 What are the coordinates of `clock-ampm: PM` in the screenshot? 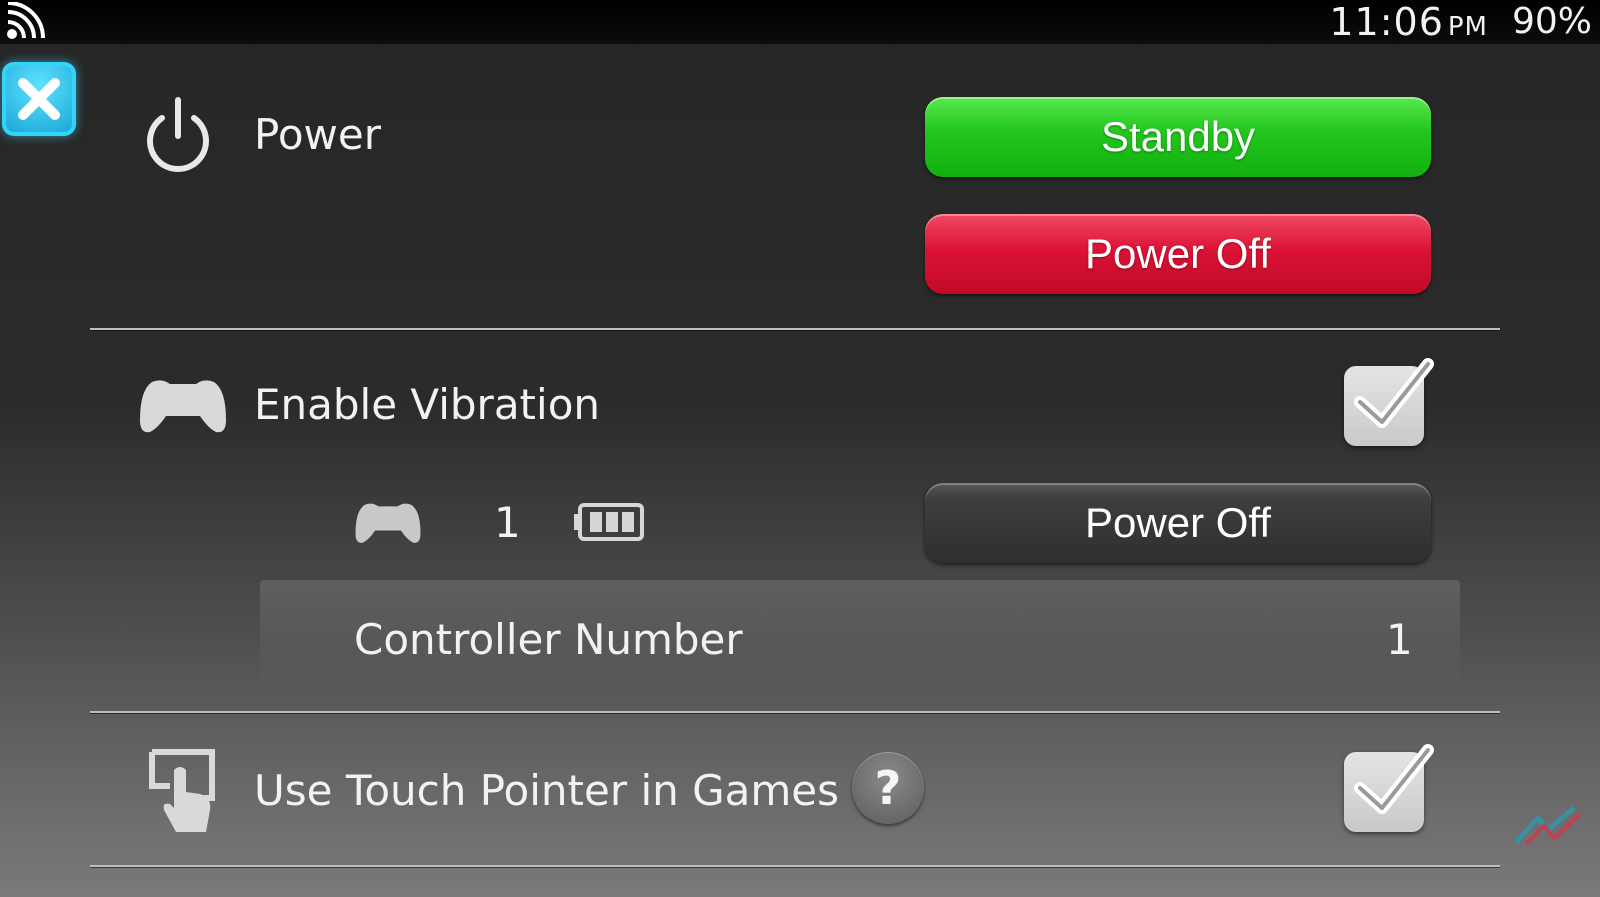 It's located at (1467, 27).